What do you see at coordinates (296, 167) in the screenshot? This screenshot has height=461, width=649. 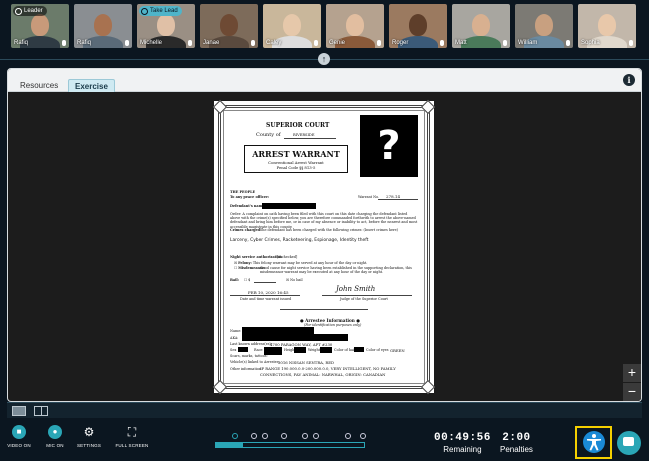 I see `warrant-code: Penal Code §§ 813-5` at bounding box center [296, 167].